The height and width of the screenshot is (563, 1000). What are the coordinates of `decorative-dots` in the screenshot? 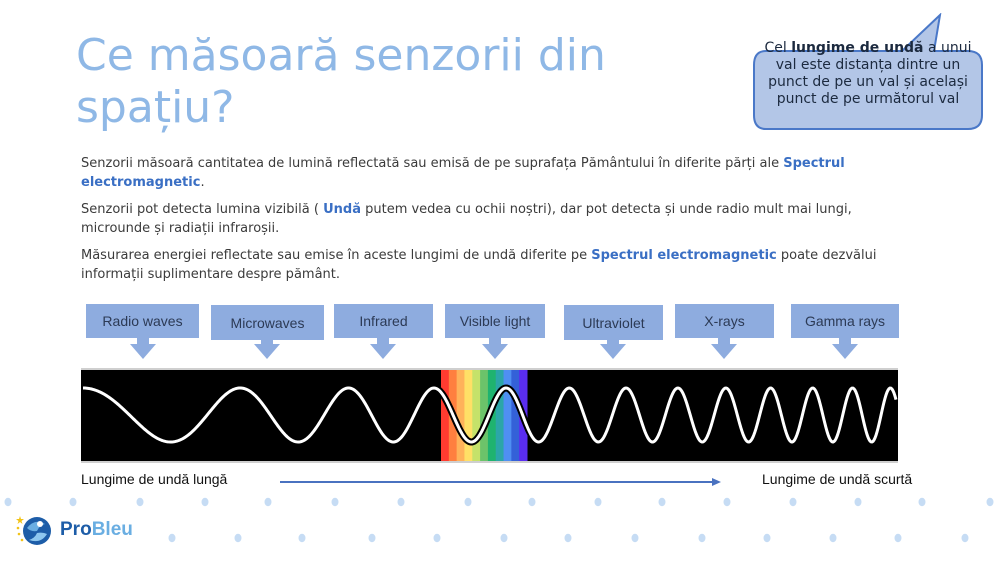 It's located at (499, 520).